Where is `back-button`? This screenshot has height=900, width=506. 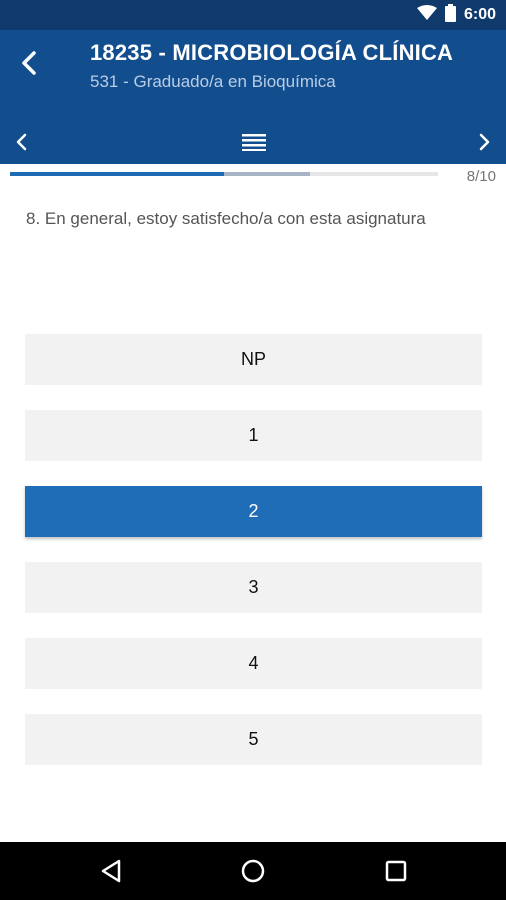
back-button is located at coordinates (29, 65).